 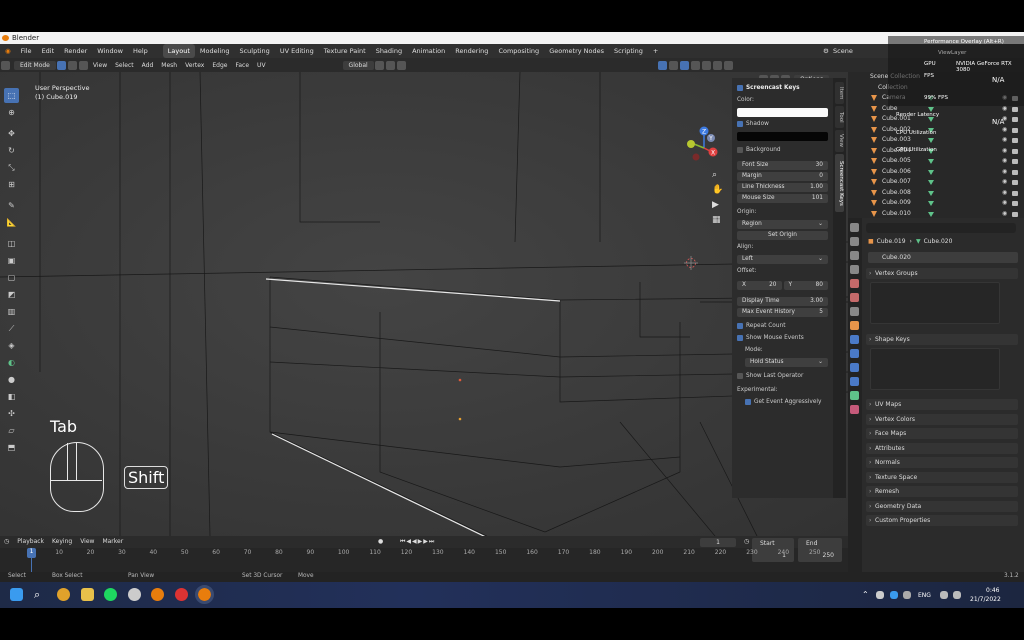 What do you see at coordinates (985, 599) in the screenshot?
I see `clock-date: 21/7/2022` at bounding box center [985, 599].